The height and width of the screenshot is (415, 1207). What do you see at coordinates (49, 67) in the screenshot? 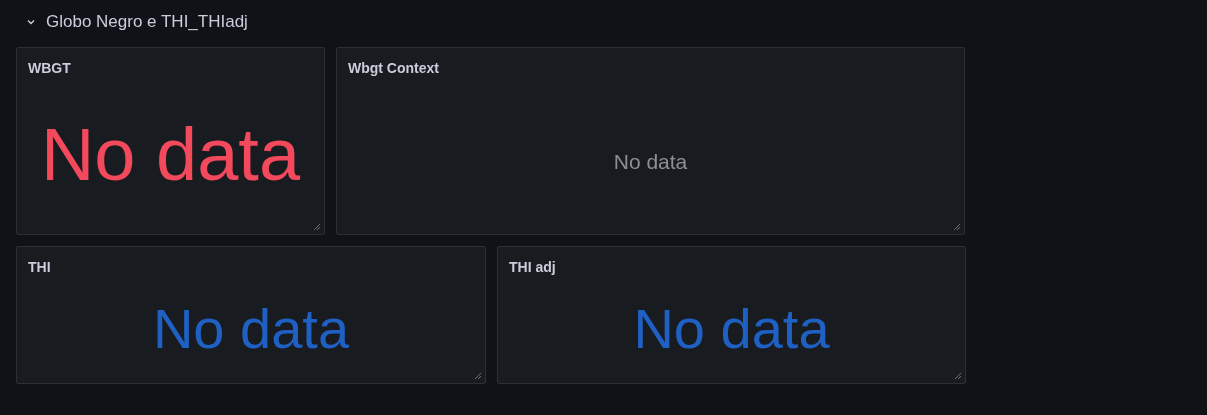
I see `panel-title: WBGT` at bounding box center [49, 67].